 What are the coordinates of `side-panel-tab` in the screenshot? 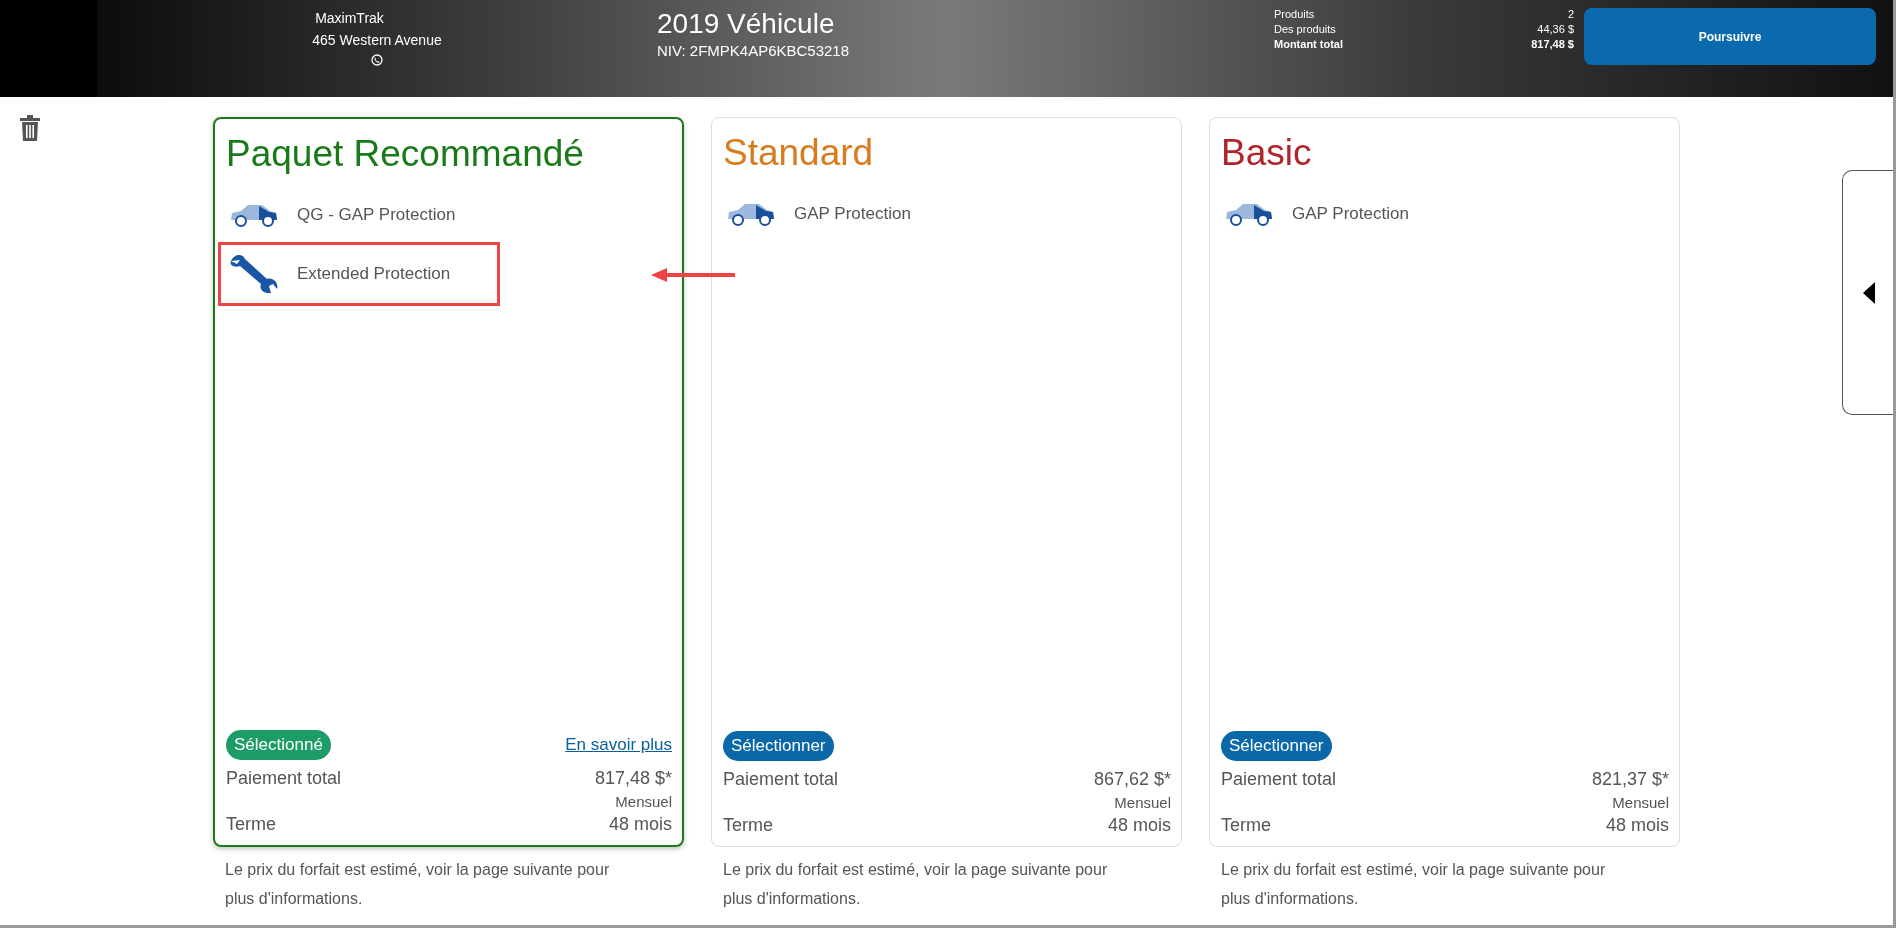 It's located at (1867, 292).